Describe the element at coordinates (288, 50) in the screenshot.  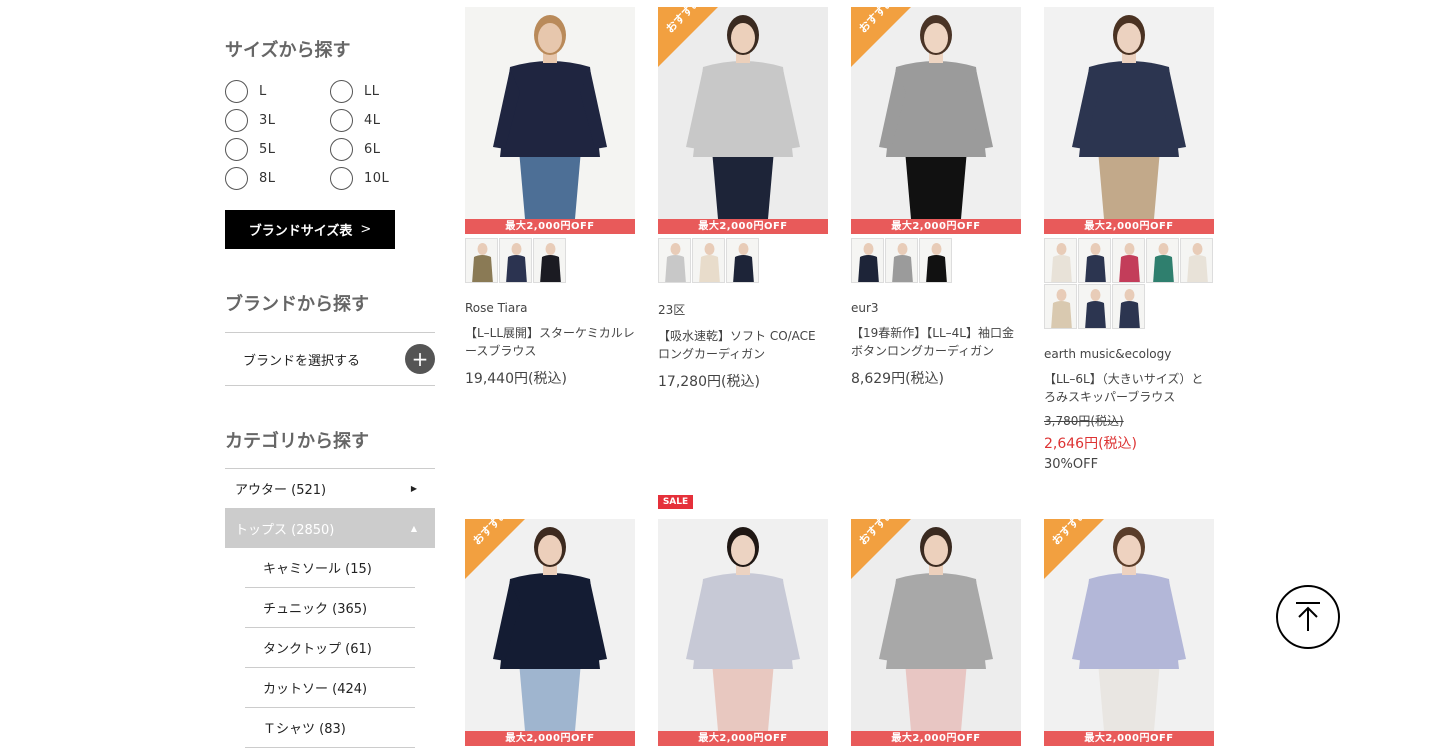
I see `size-section-title: サイズから探す` at that location.